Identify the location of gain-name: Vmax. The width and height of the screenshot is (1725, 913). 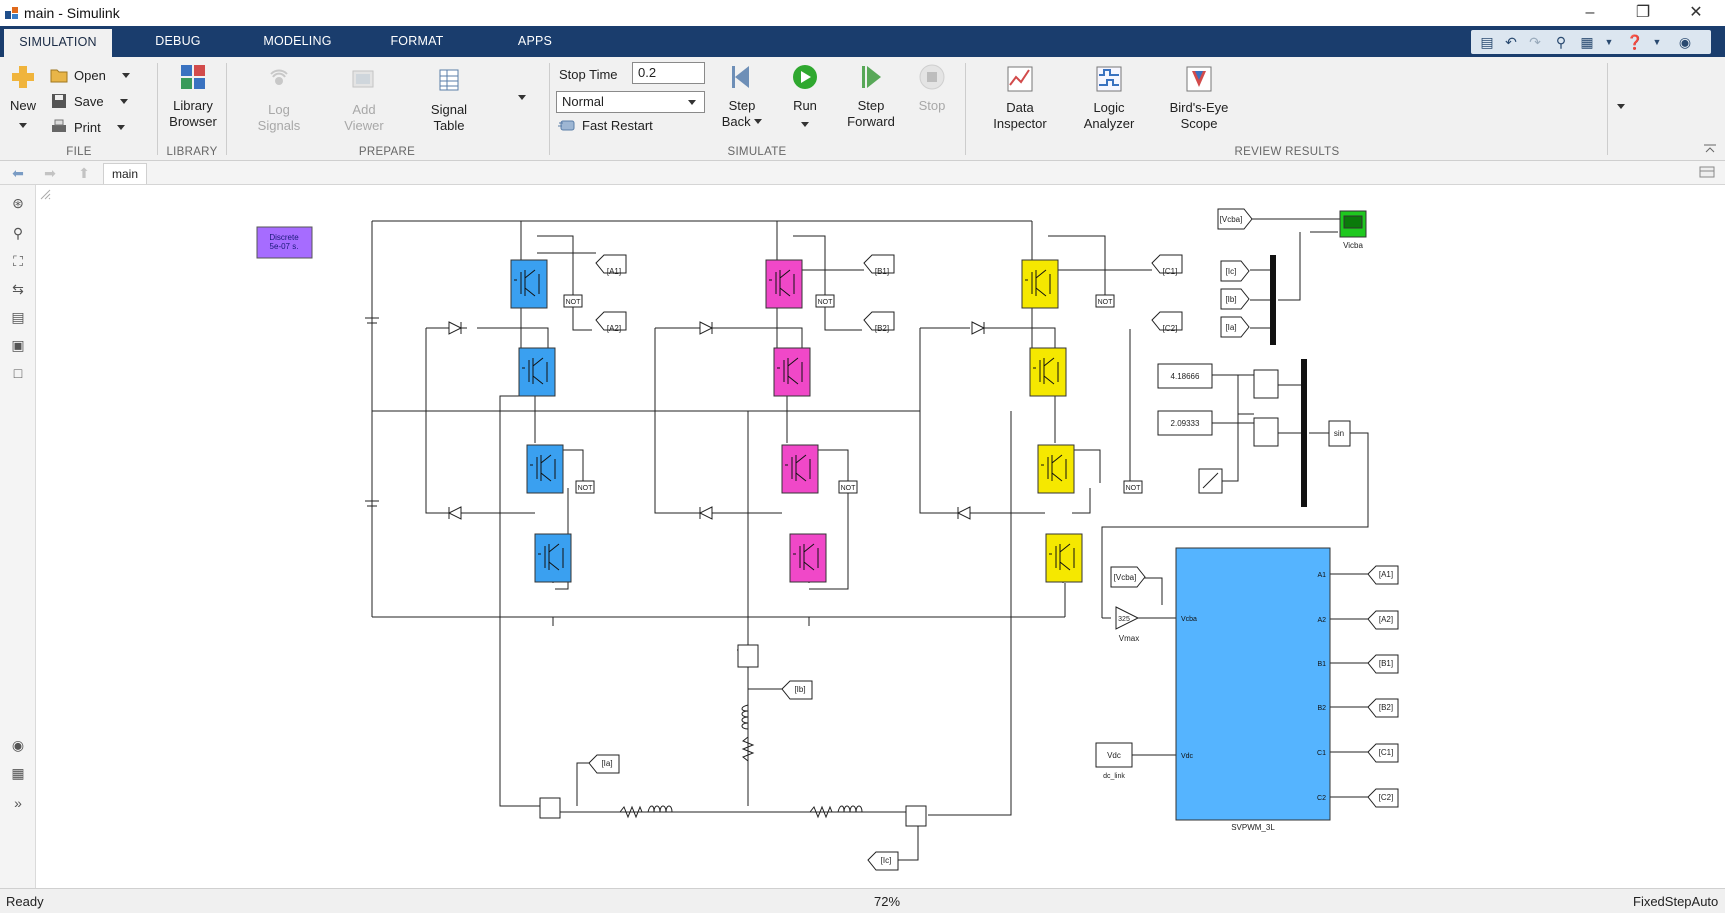
(1129, 638).